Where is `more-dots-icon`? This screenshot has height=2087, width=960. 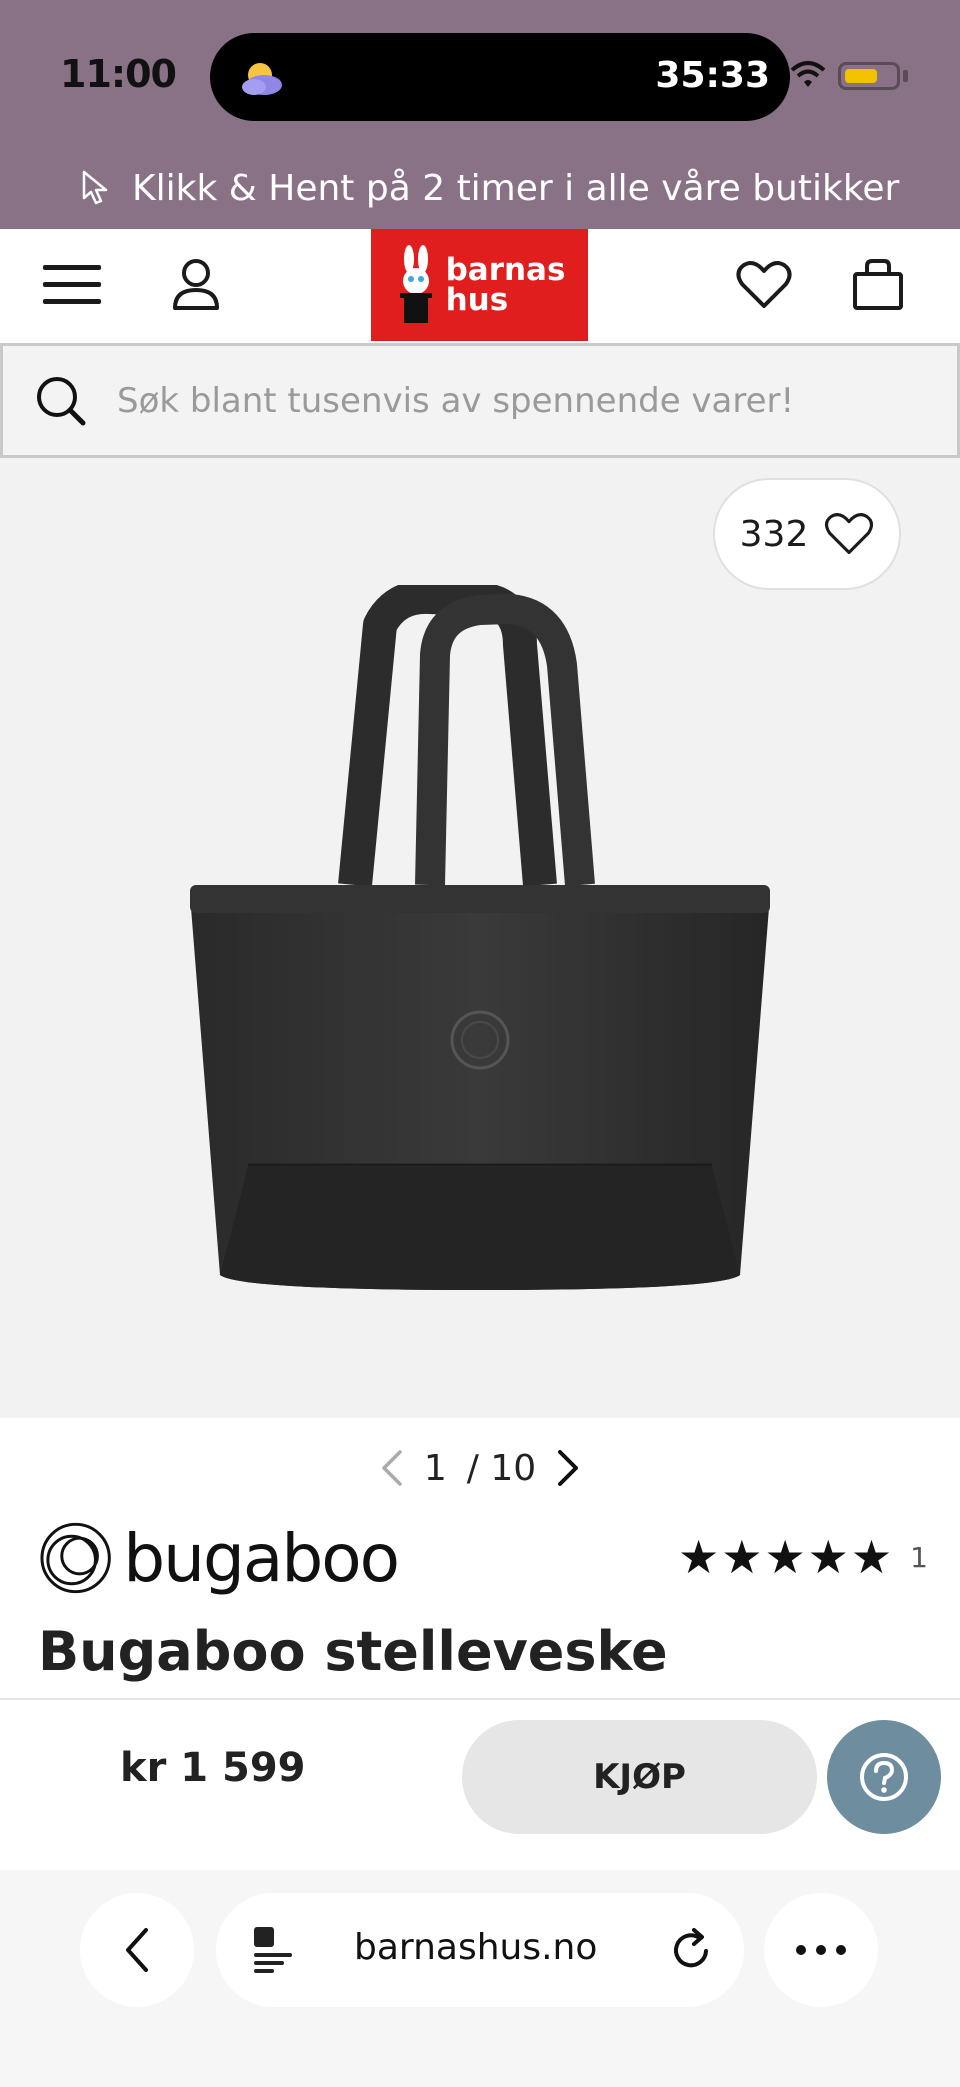
more-dots-icon is located at coordinates (821, 1950).